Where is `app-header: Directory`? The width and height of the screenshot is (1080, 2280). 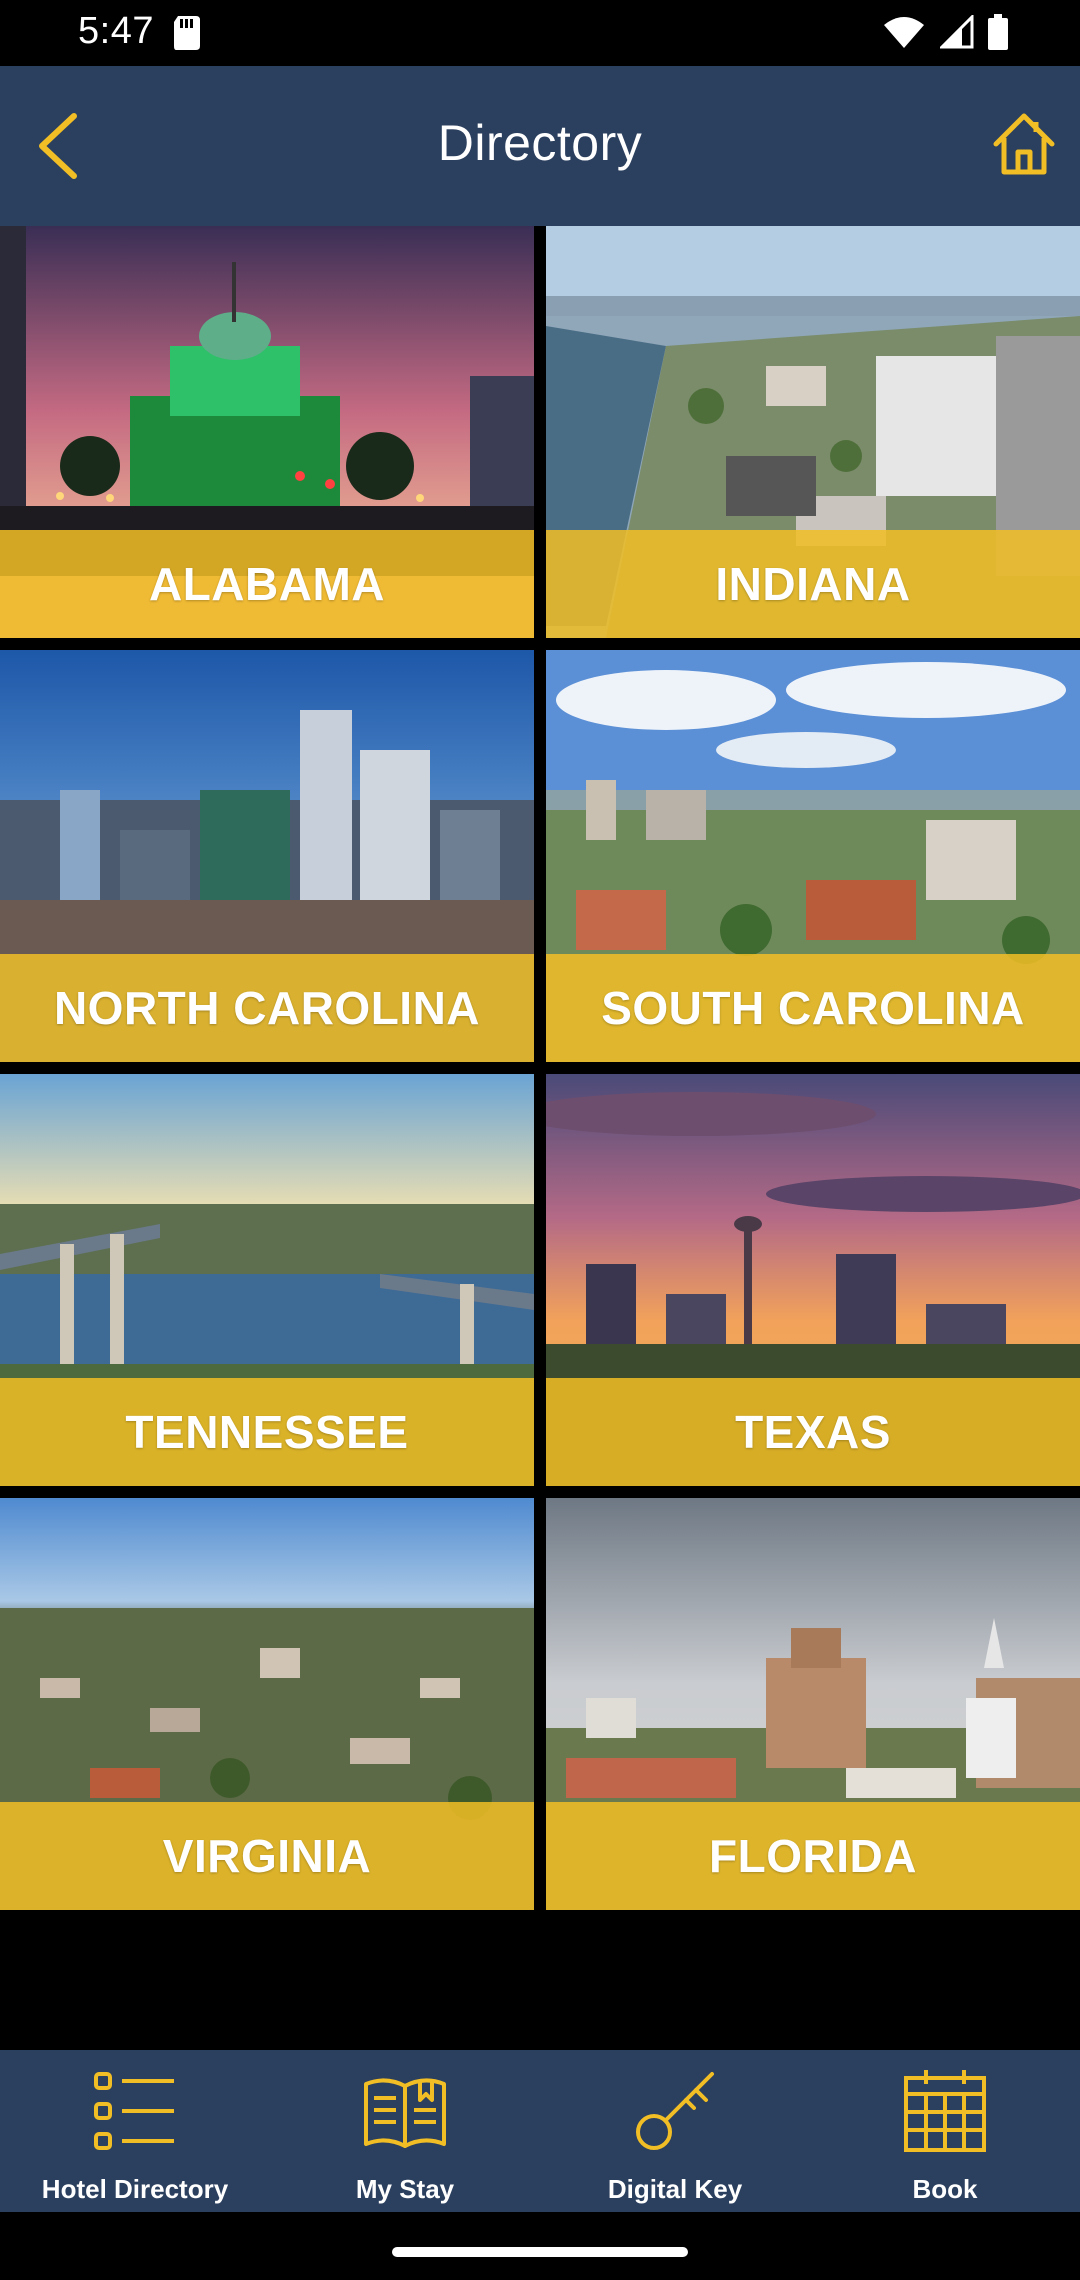
app-header: Directory is located at coordinates (540, 146).